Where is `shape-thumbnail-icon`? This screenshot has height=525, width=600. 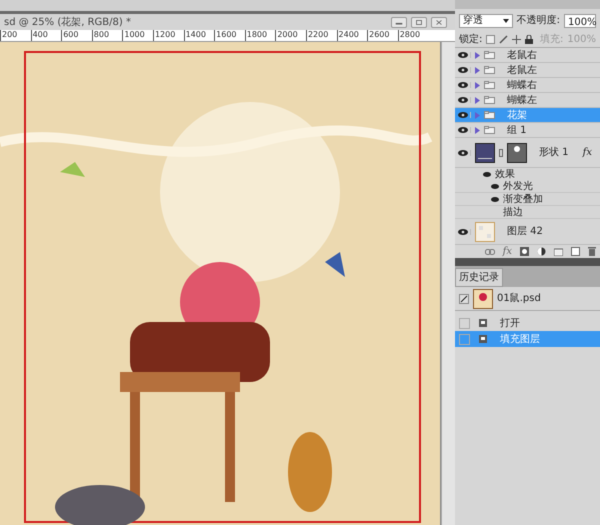 shape-thumbnail-icon is located at coordinates (485, 152).